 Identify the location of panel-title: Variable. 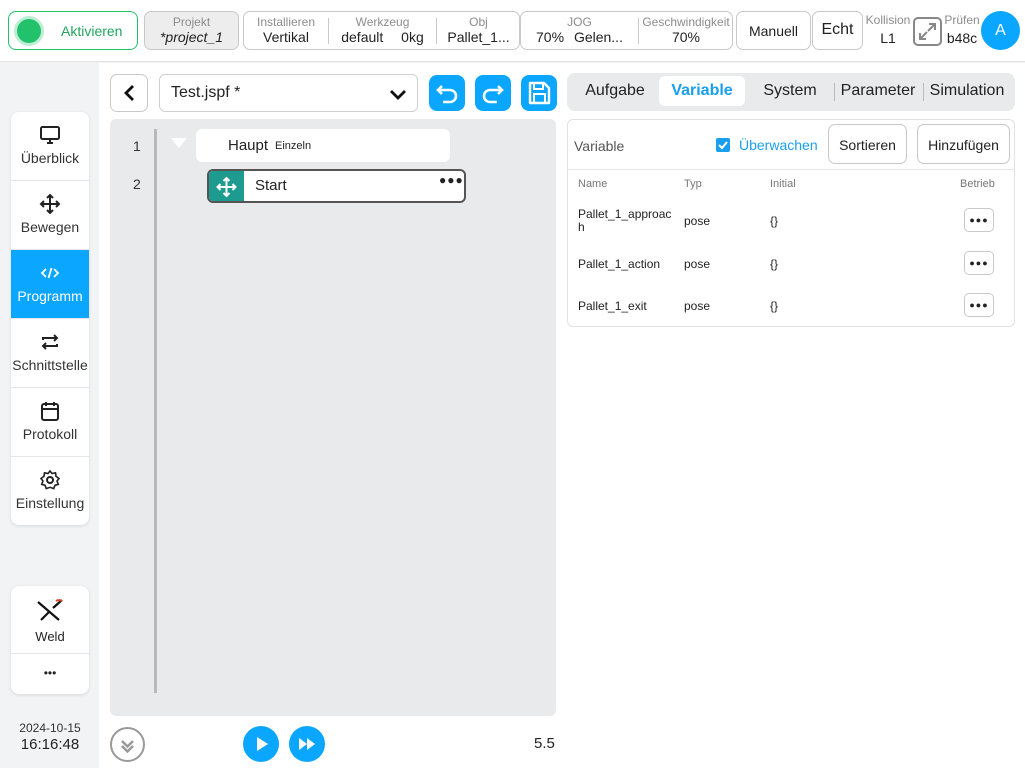
(599, 146).